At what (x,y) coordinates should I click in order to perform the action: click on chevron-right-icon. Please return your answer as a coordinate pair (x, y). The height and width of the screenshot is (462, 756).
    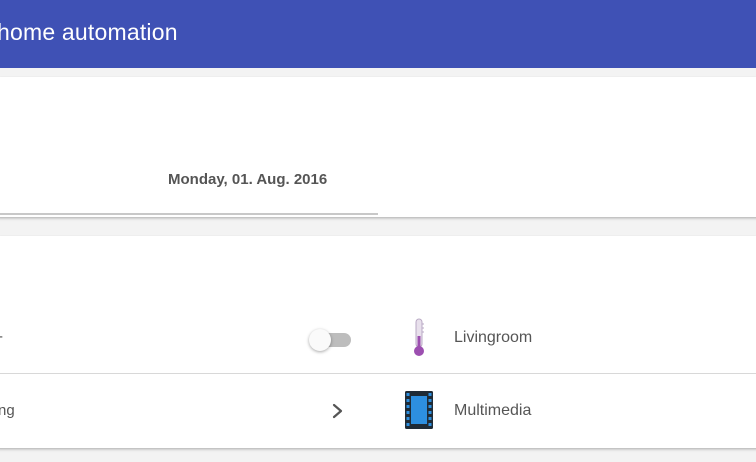
    Looking at the image, I should click on (338, 411).